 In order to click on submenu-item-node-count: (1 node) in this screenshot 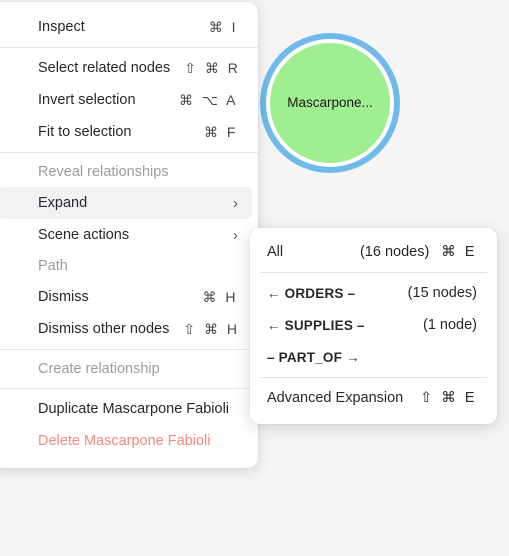, I will do `click(449, 325)`.